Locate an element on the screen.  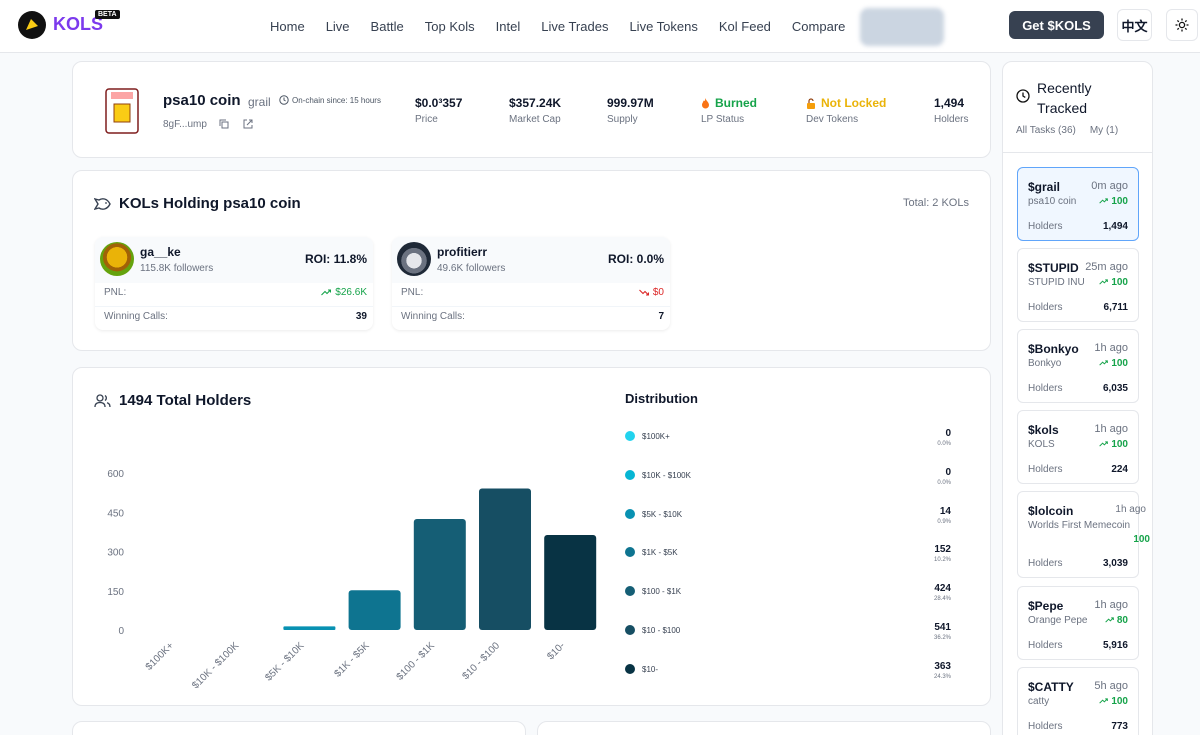
kol-winning-calls: 39 is located at coordinates (361, 316).